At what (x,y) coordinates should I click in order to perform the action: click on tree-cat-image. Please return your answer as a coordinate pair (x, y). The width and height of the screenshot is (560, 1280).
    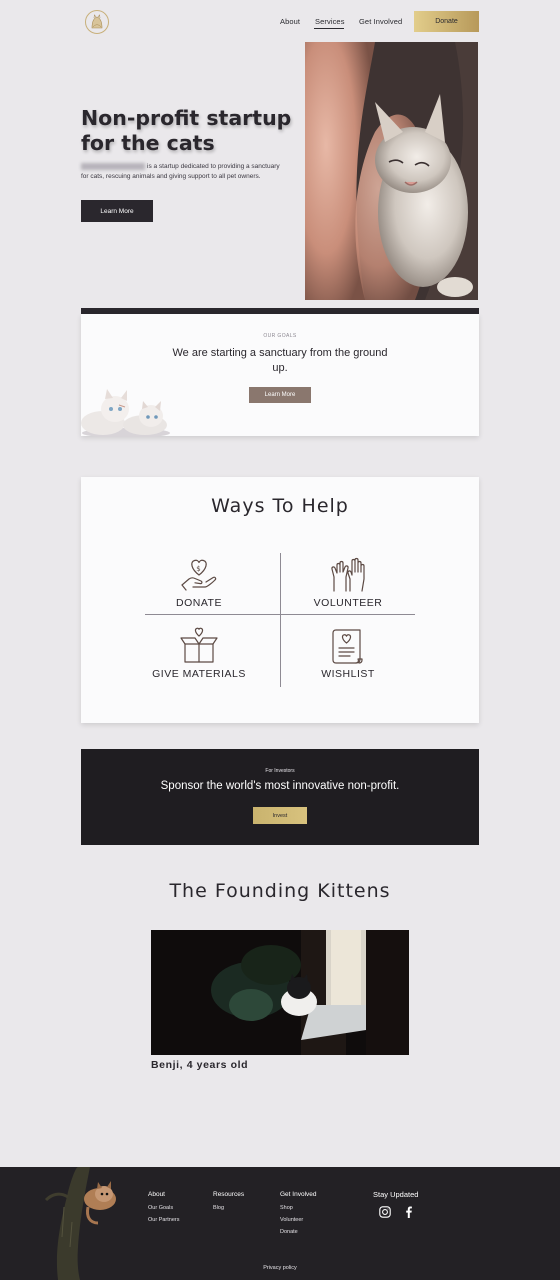
    Looking at the image, I should click on (80, 1223).